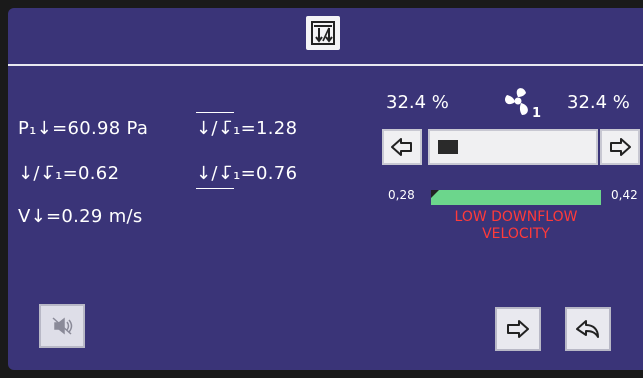 This screenshot has width=643, height=378. What do you see at coordinates (516, 197) in the screenshot?
I see `velocity-bar` at bounding box center [516, 197].